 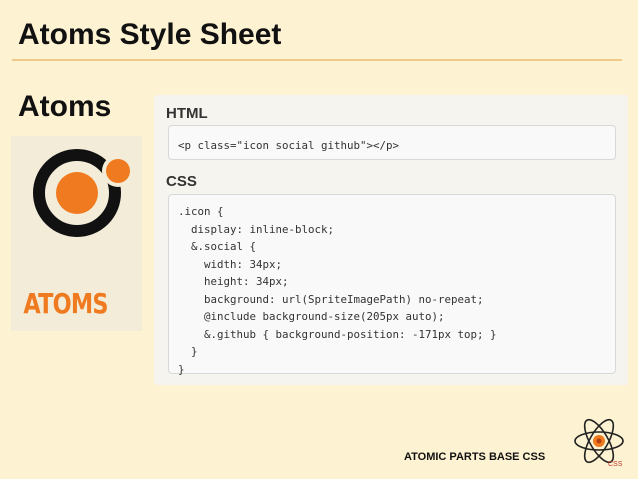 What do you see at coordinates (217, 246) in the screenshot?
I see `code-line: &.social {` at bounding box center [217, 246].